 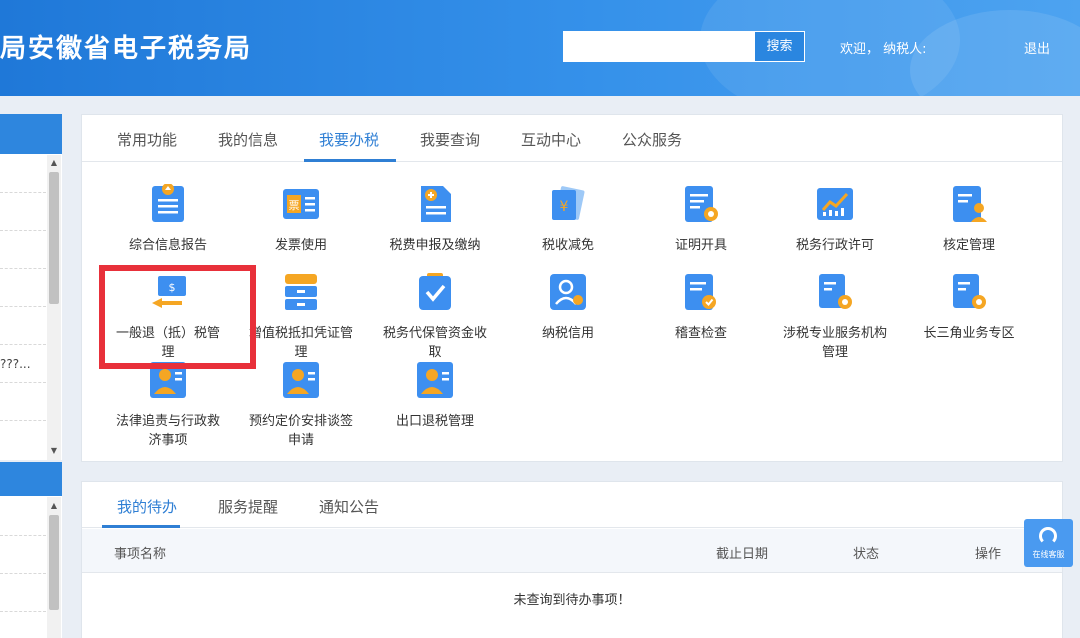 I want to click on agency-management-icon, so click(x=835, y=291).